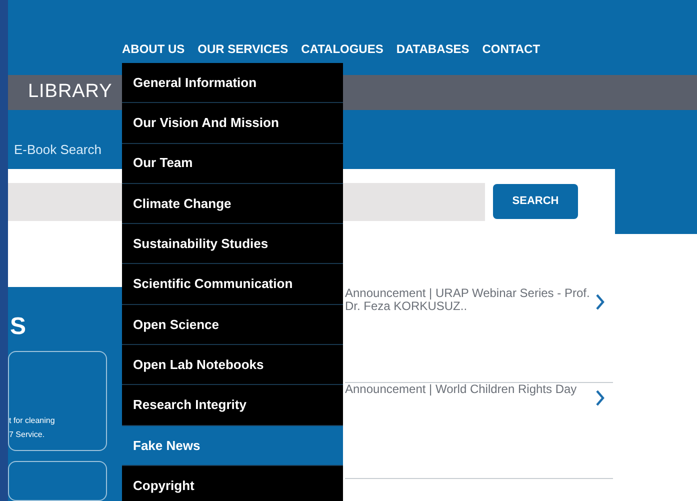  What do you see at coordinates (70, 92) in the screenshot?
I see `page-title: LIBRARY` at bounding box center [70, 92].